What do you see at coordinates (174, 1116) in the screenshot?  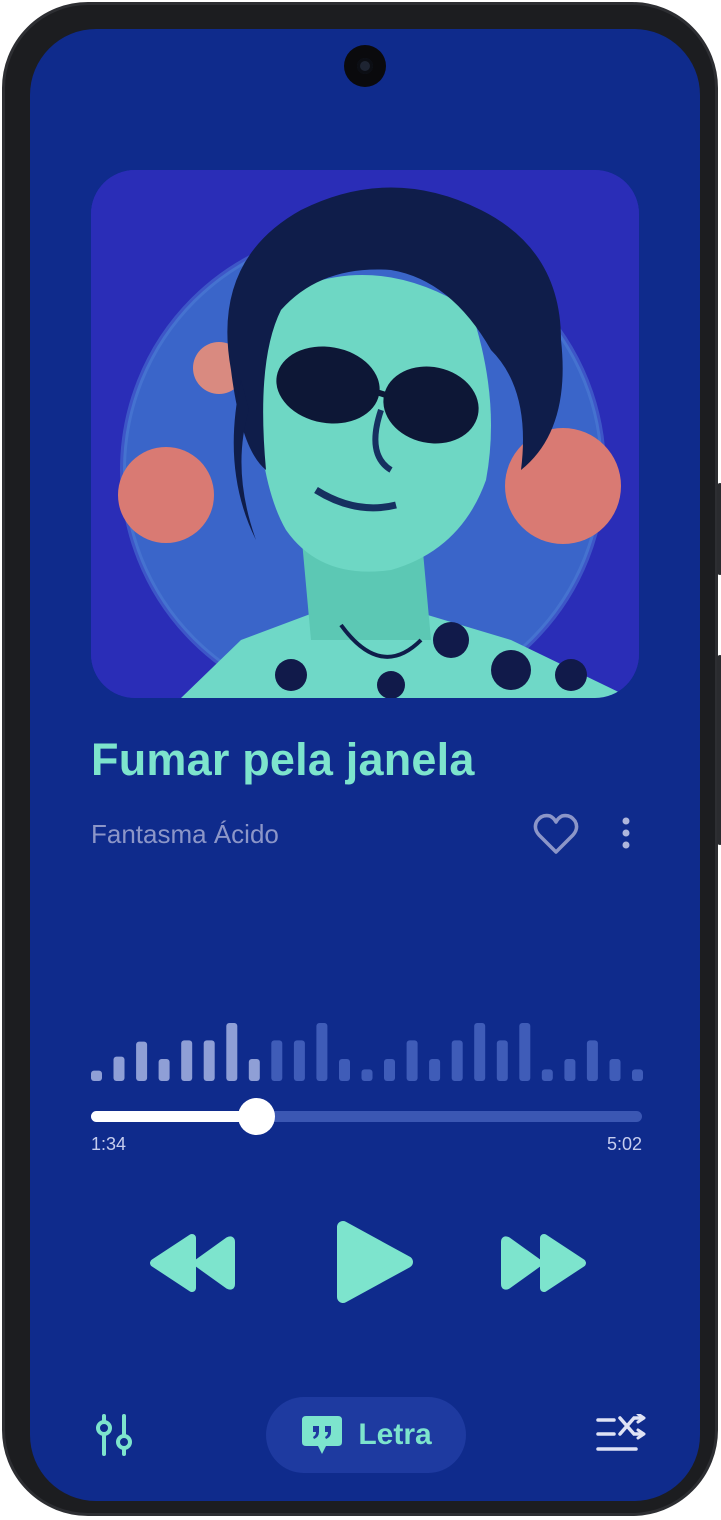 I see `progress-fill` at bounding box center [174, 1116].